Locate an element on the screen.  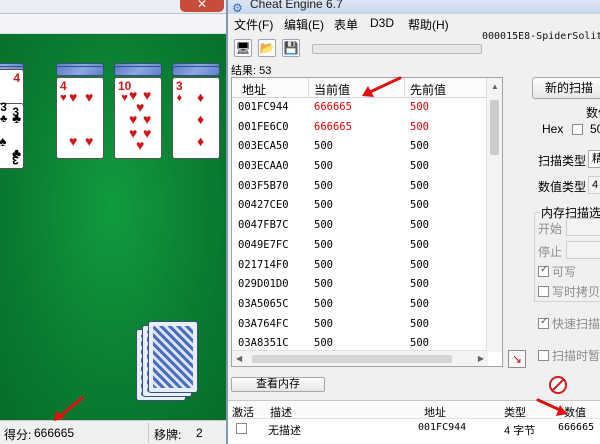
entry-type: 4 字节 is located at coordinates (519, 430).